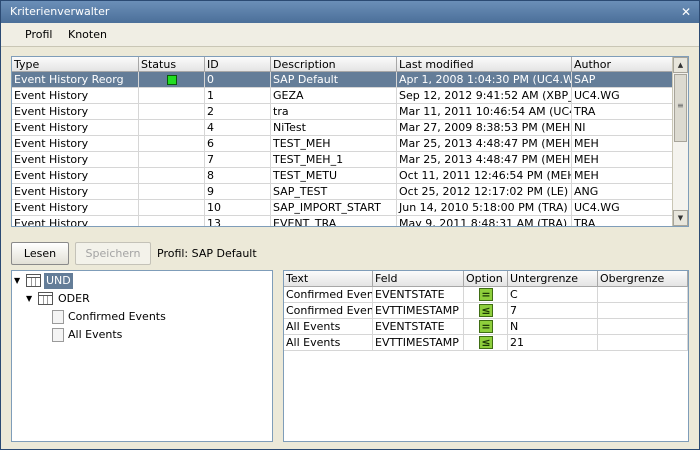 Image resolution: width=700 pixels, height=450 pixels. I want to click on cell-description: SAP_IMPORT_START, so click(334, 208).